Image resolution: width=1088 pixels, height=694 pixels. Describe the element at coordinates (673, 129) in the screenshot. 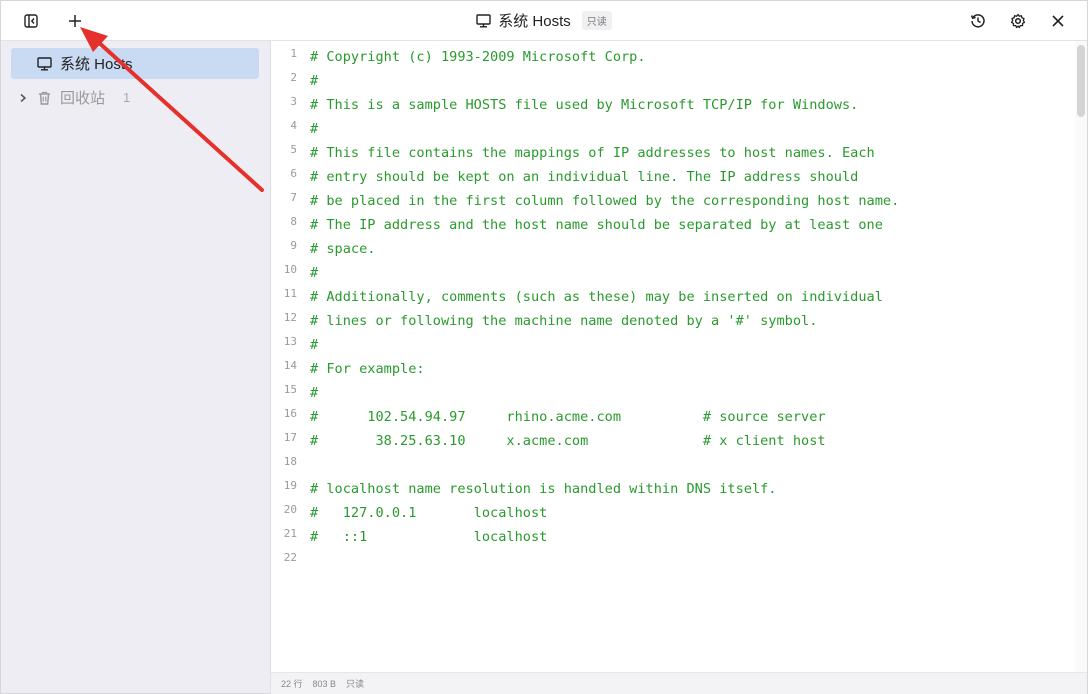

I see `editor-line: 4 #` at that location.